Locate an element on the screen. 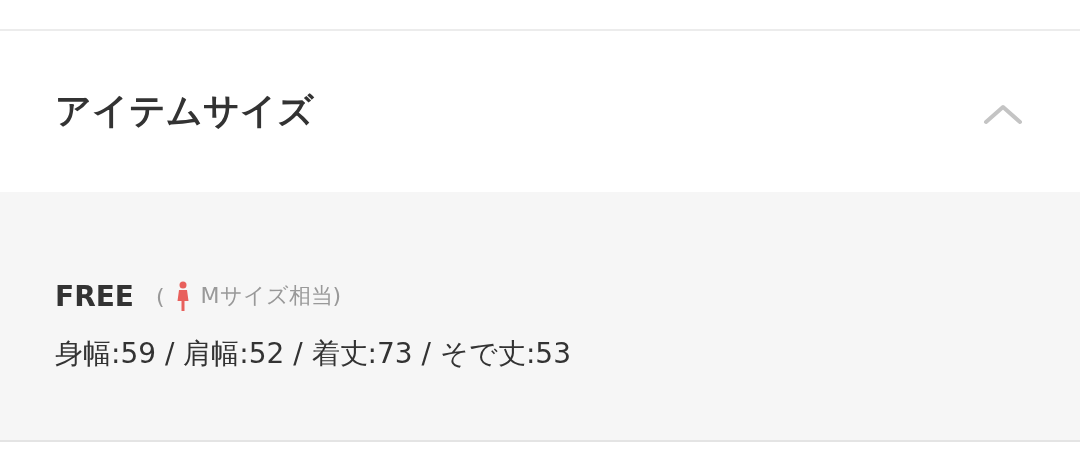 The height and width of the screenshot is (472, 1080). section-title: アイテムサイズ is located at coordinates (184, 111).